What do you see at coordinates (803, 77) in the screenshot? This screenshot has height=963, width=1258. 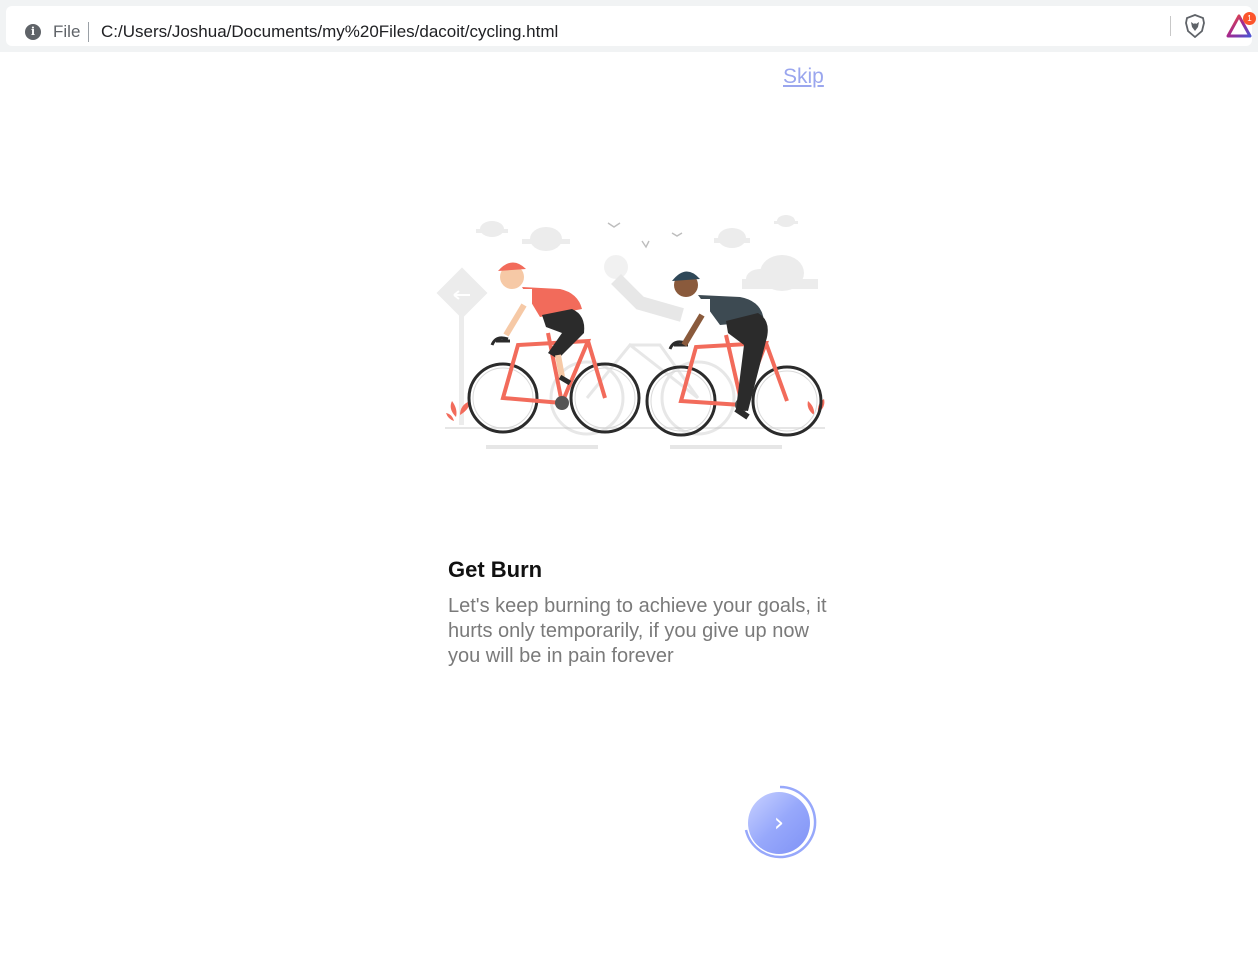 I see `skip-link: Skip` at bounding box center [803, 77].